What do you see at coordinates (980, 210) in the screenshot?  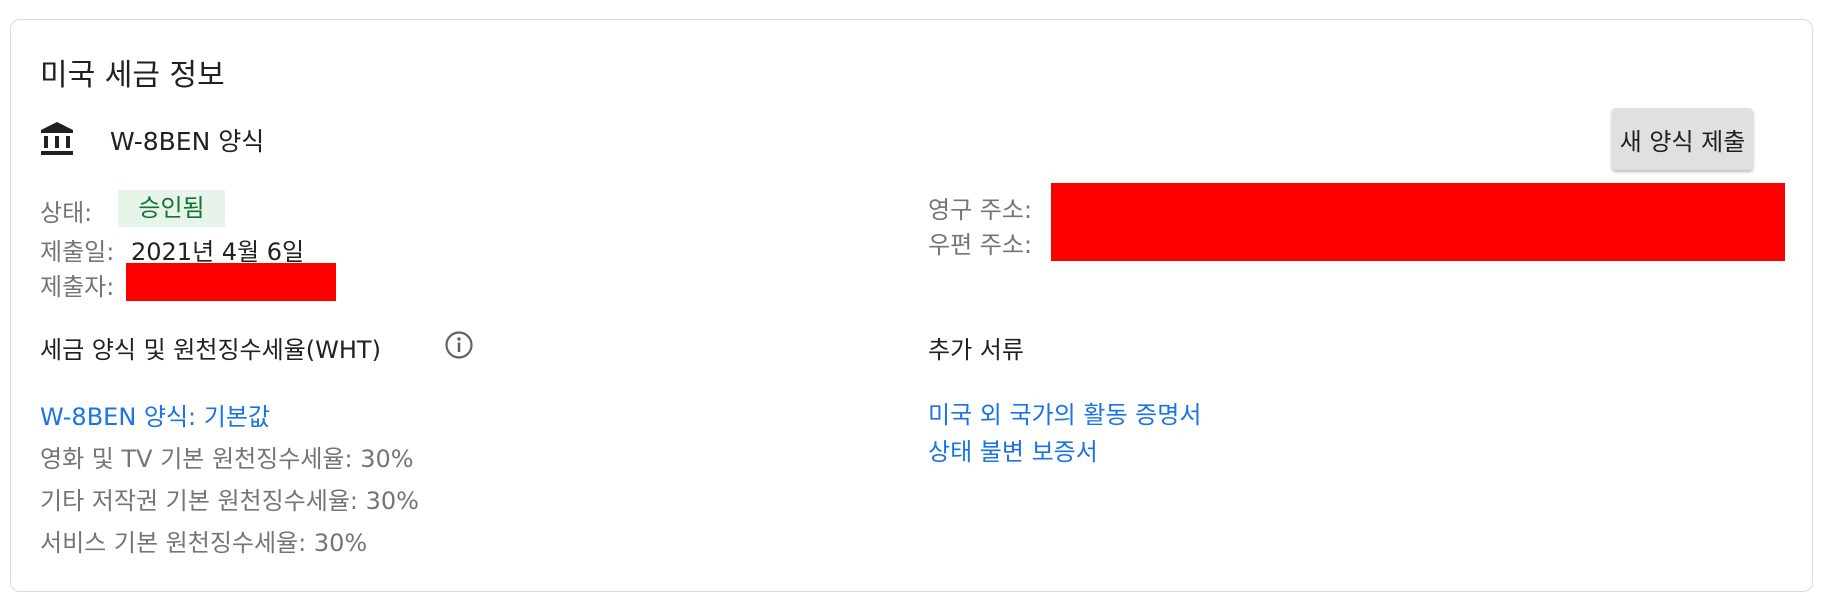 I see `permanent-address-label: 영구 주소:` at bounding box center [980, 210].